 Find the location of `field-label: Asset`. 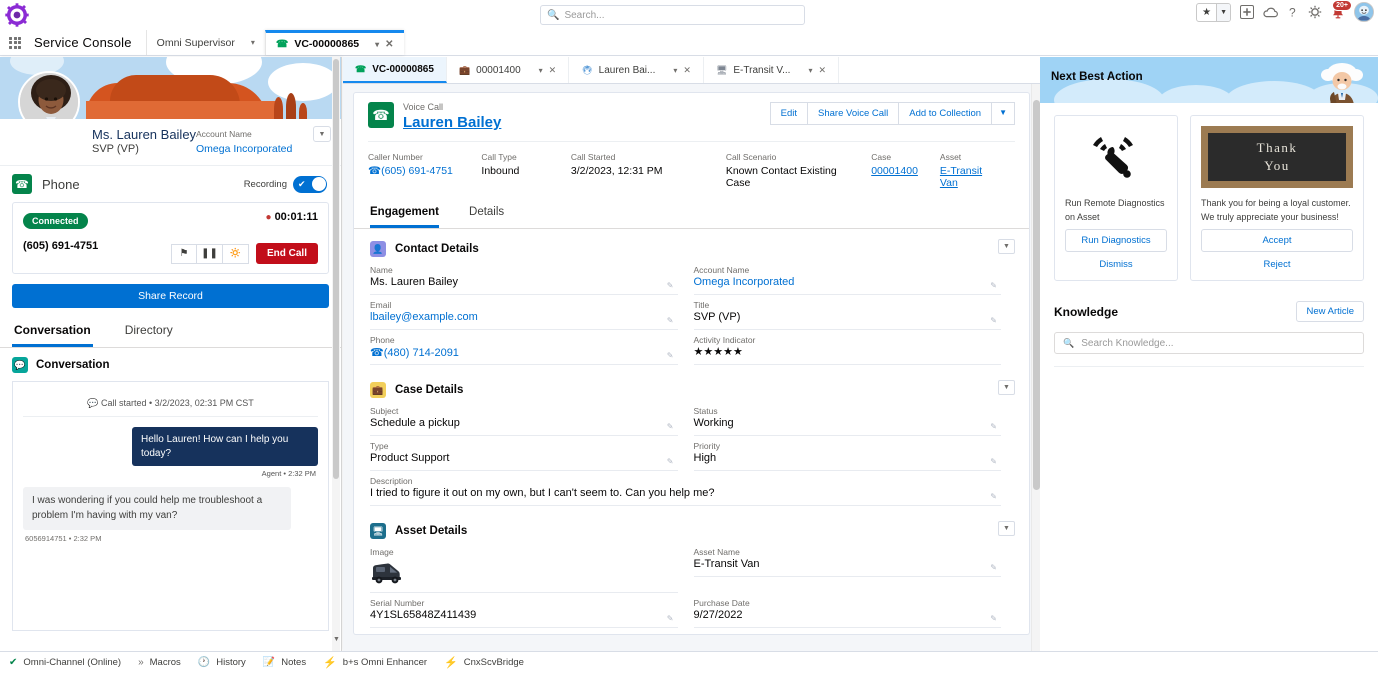

field-label: Asset is located at coordinates (950, 157).